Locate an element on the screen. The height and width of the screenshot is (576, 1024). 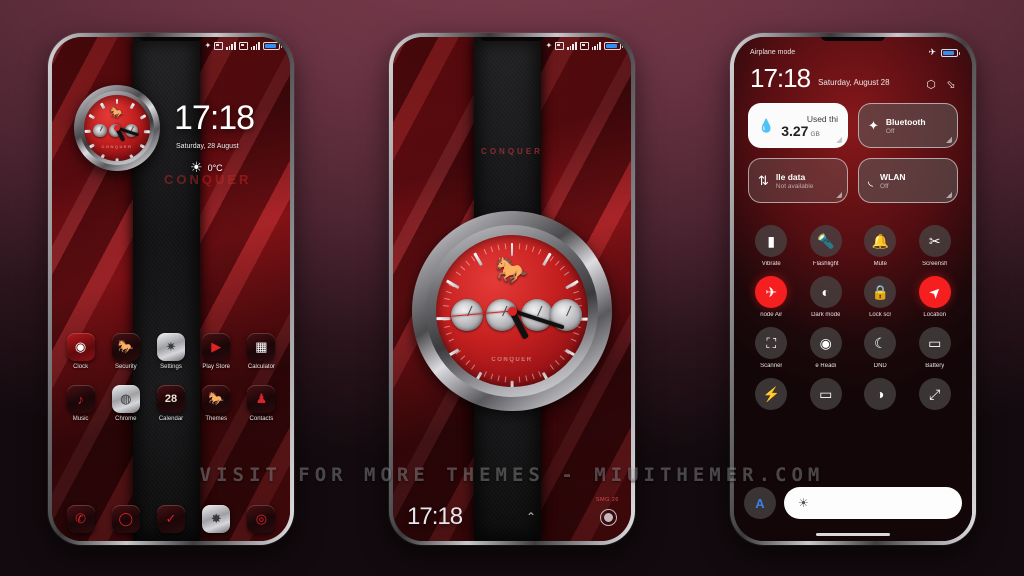
toggle-e-readi: ◉ e Readi is located at coordinates (826, 348).